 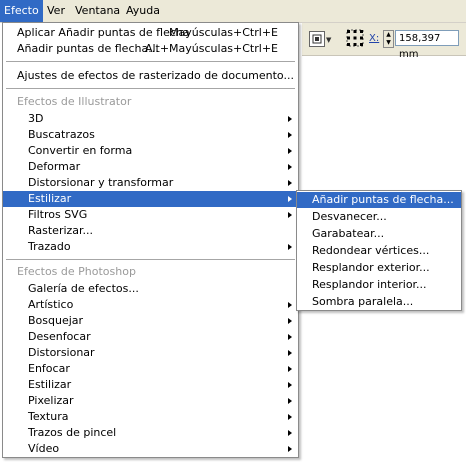 I want to click on section-header-label: Efectos de Photoshop, so click(x=76, y=271).